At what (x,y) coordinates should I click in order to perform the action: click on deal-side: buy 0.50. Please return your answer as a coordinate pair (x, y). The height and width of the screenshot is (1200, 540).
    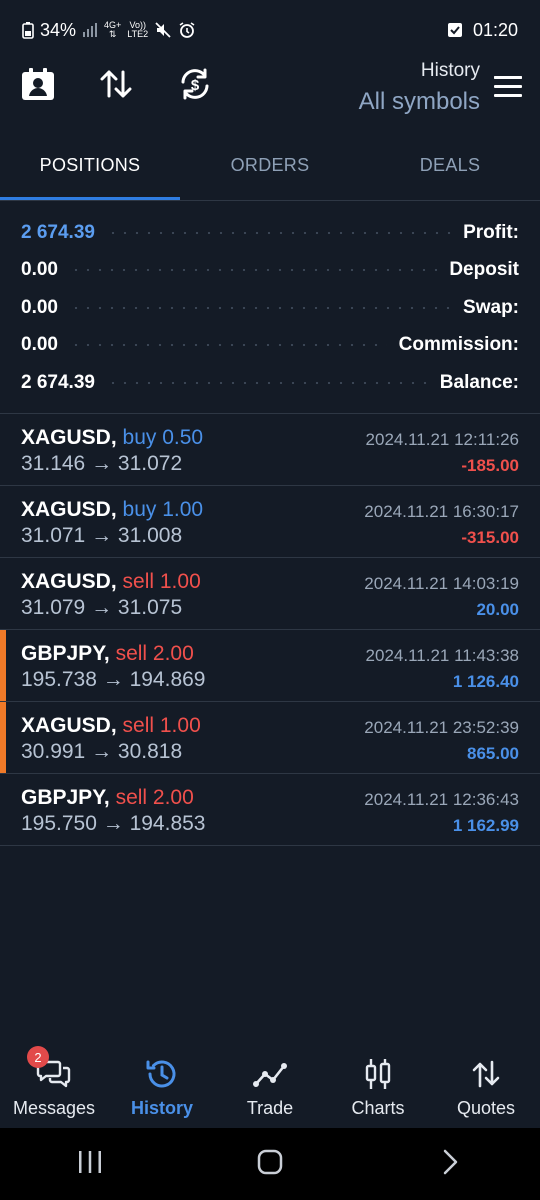
    Looking at the image, I should click on (163, 437).